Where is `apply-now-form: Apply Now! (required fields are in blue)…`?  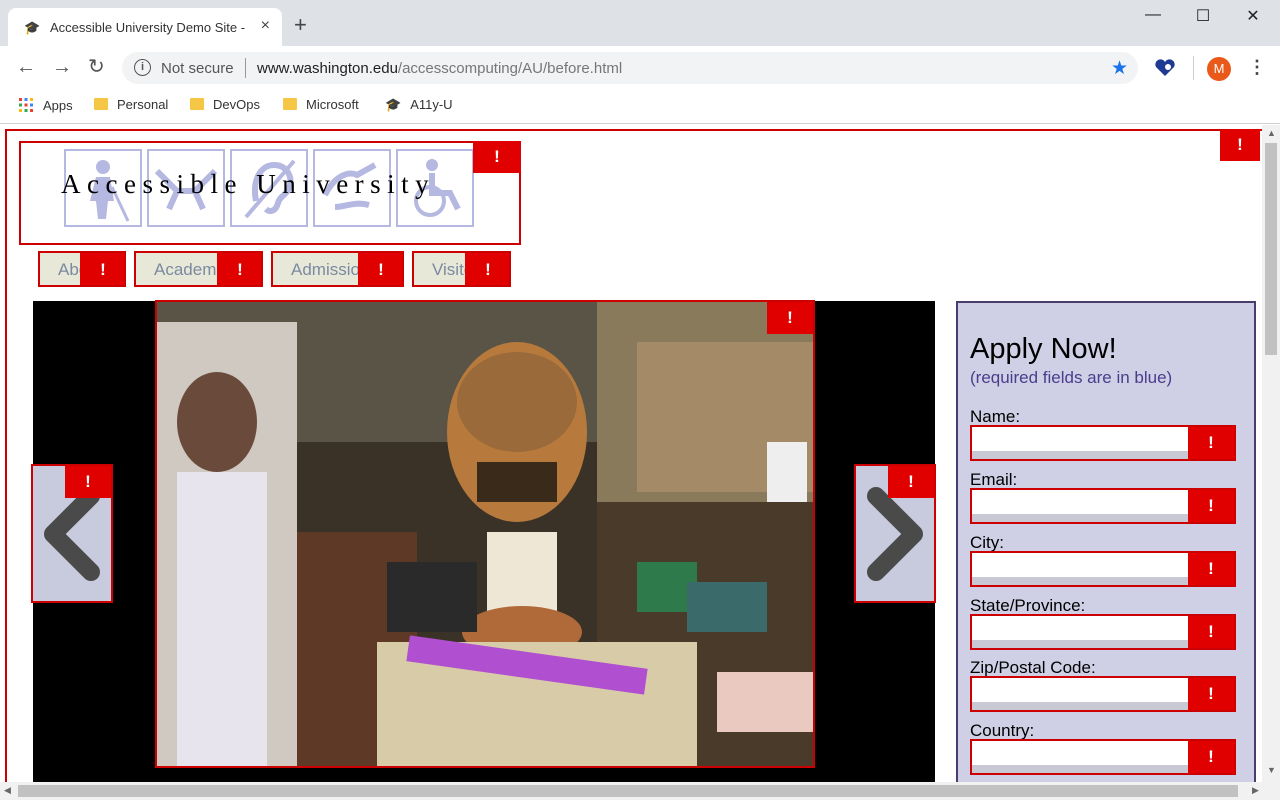
apply-now-form: Apply Now! (required fields are in blue)… is located at coordinates (1106, 541).